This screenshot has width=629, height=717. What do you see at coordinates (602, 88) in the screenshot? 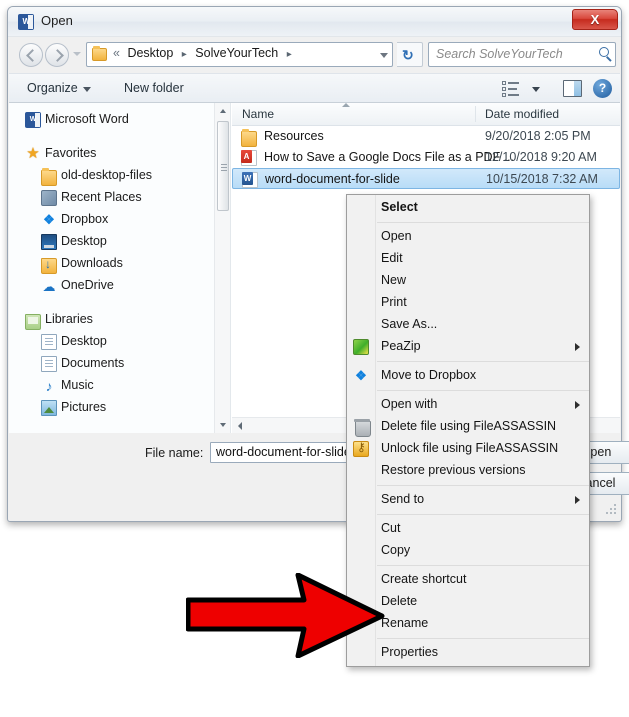
I see `help-icon: ?` at bounding box center [602, 88].